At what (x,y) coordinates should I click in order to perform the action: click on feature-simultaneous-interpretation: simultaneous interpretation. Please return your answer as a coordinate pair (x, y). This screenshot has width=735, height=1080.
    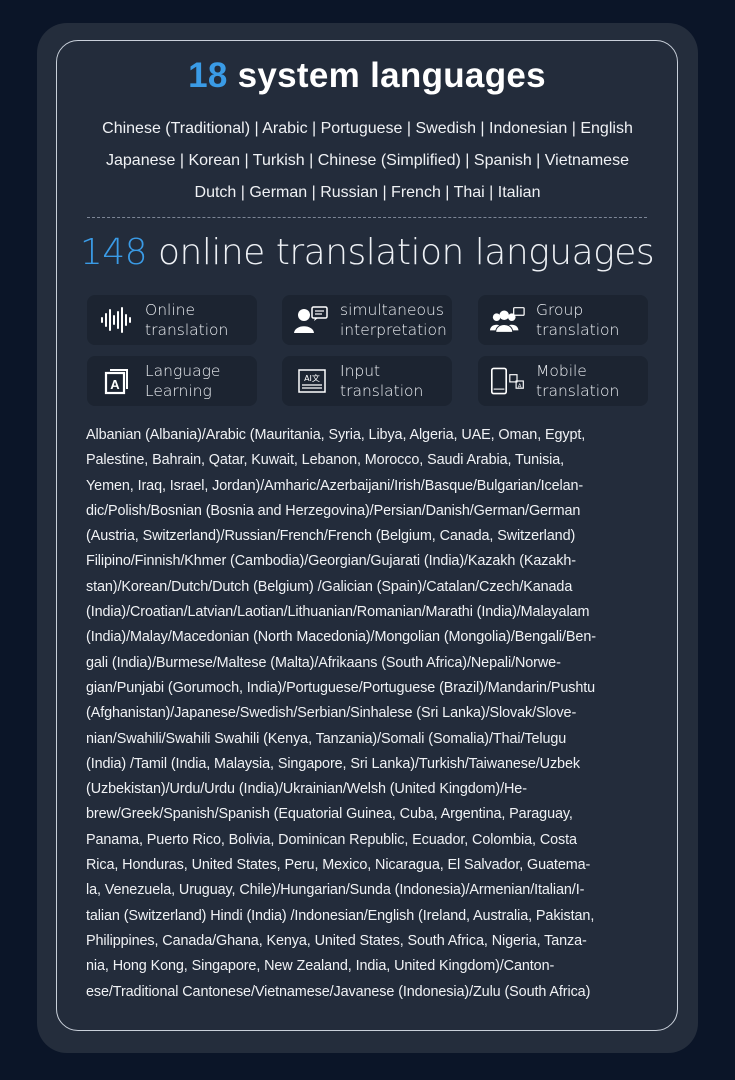
    Looking at the image, I should click on (367, 320).